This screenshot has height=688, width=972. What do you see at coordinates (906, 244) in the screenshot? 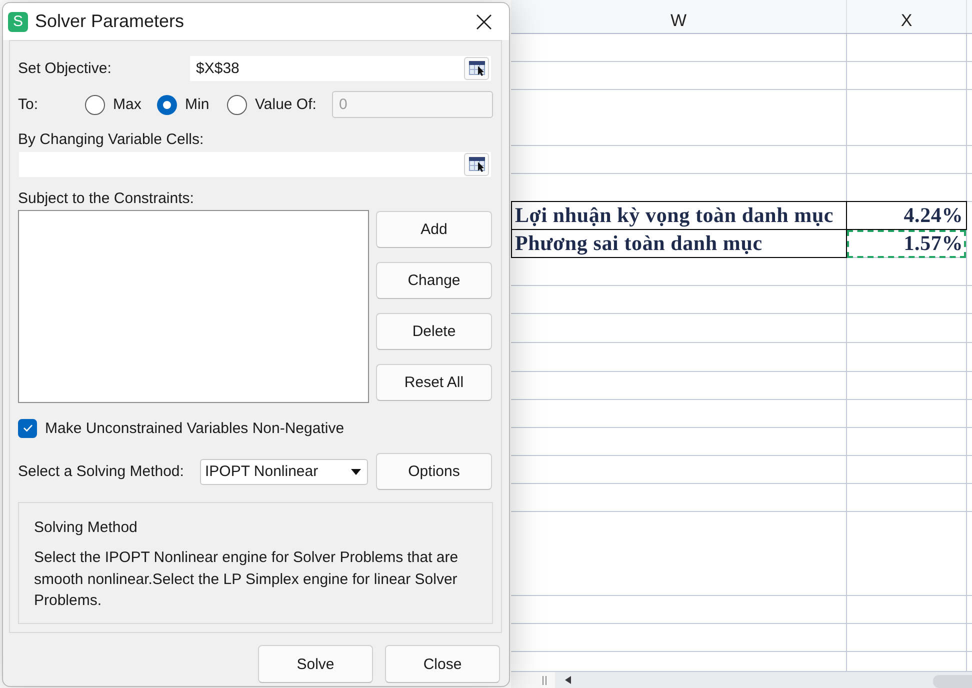
I see `table-cell: 1.57%` at bounding box center [906, 244].